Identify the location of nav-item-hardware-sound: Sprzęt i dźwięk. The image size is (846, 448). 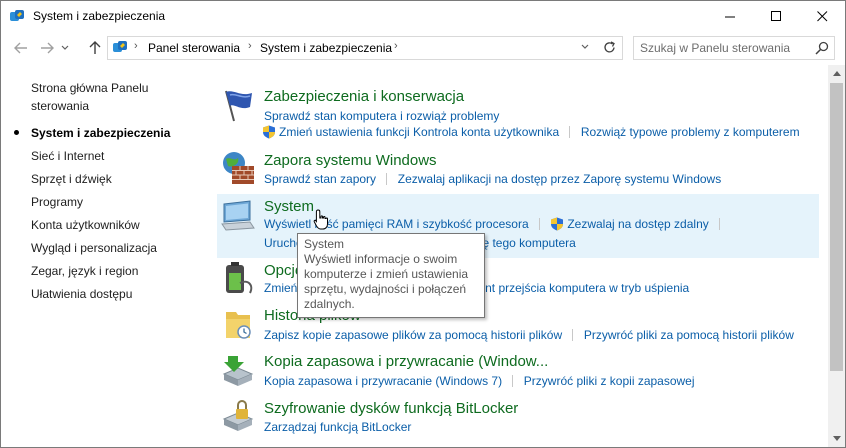
(71, 179).